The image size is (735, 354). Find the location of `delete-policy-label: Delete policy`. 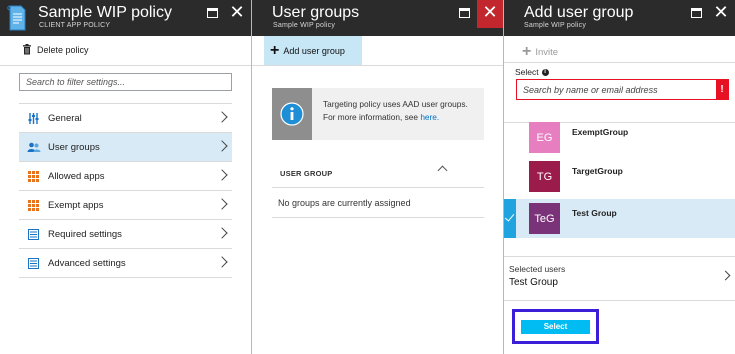

delete-policy-label: Delete policy is located at coordinates (63, 49).